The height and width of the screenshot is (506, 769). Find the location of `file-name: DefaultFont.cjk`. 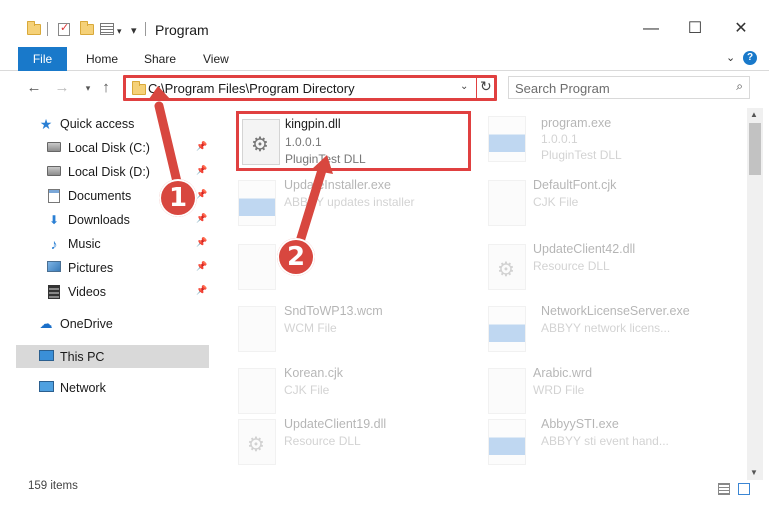

file-name: DefaultFont.cjk is located at coordinates (575, 185).